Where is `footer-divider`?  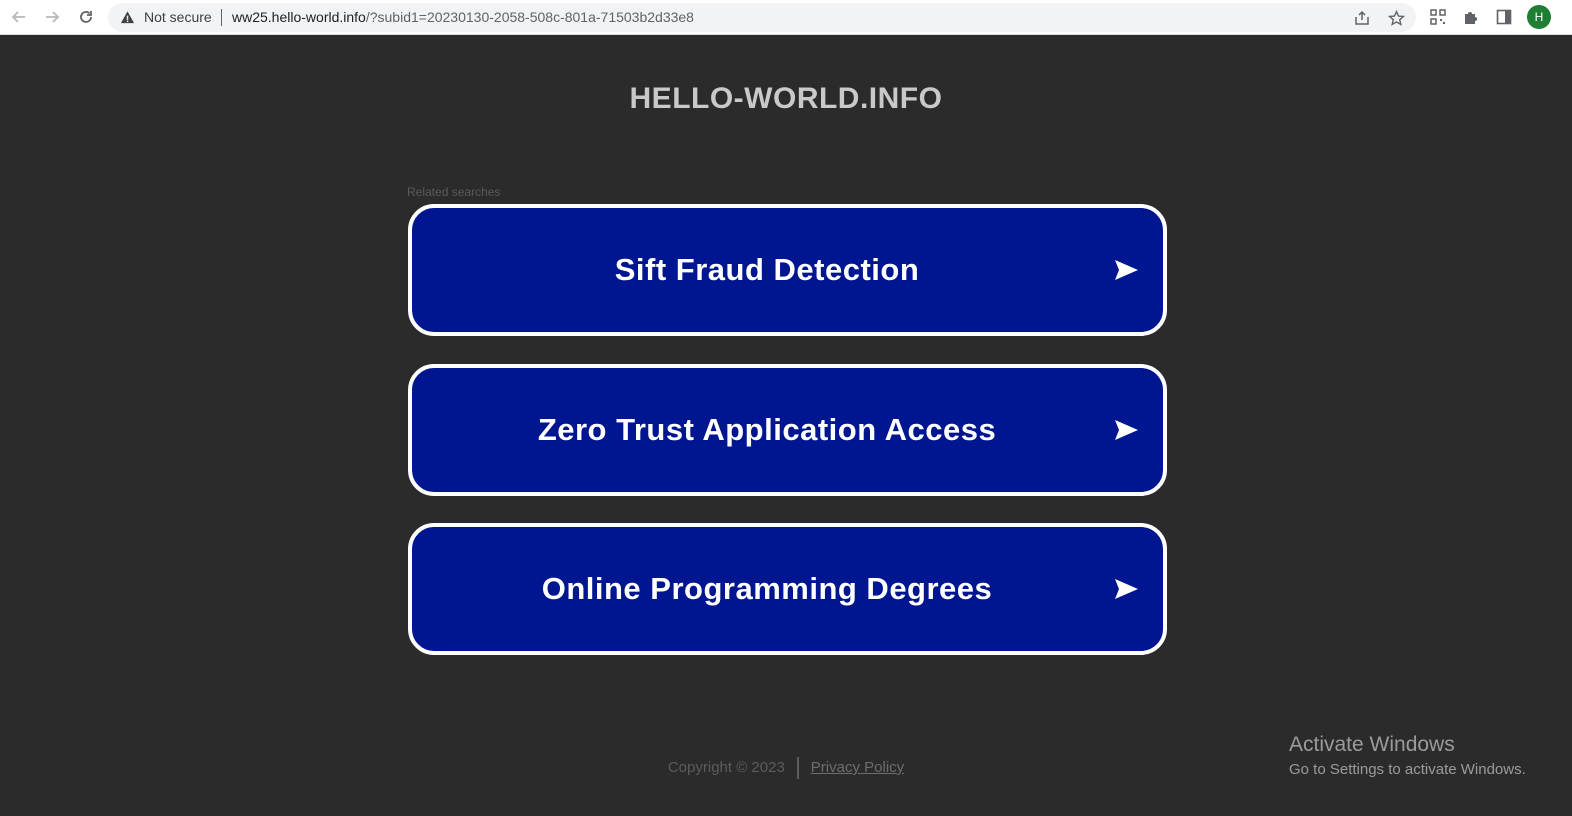 footer-divider is located at coordinates (797, 768).